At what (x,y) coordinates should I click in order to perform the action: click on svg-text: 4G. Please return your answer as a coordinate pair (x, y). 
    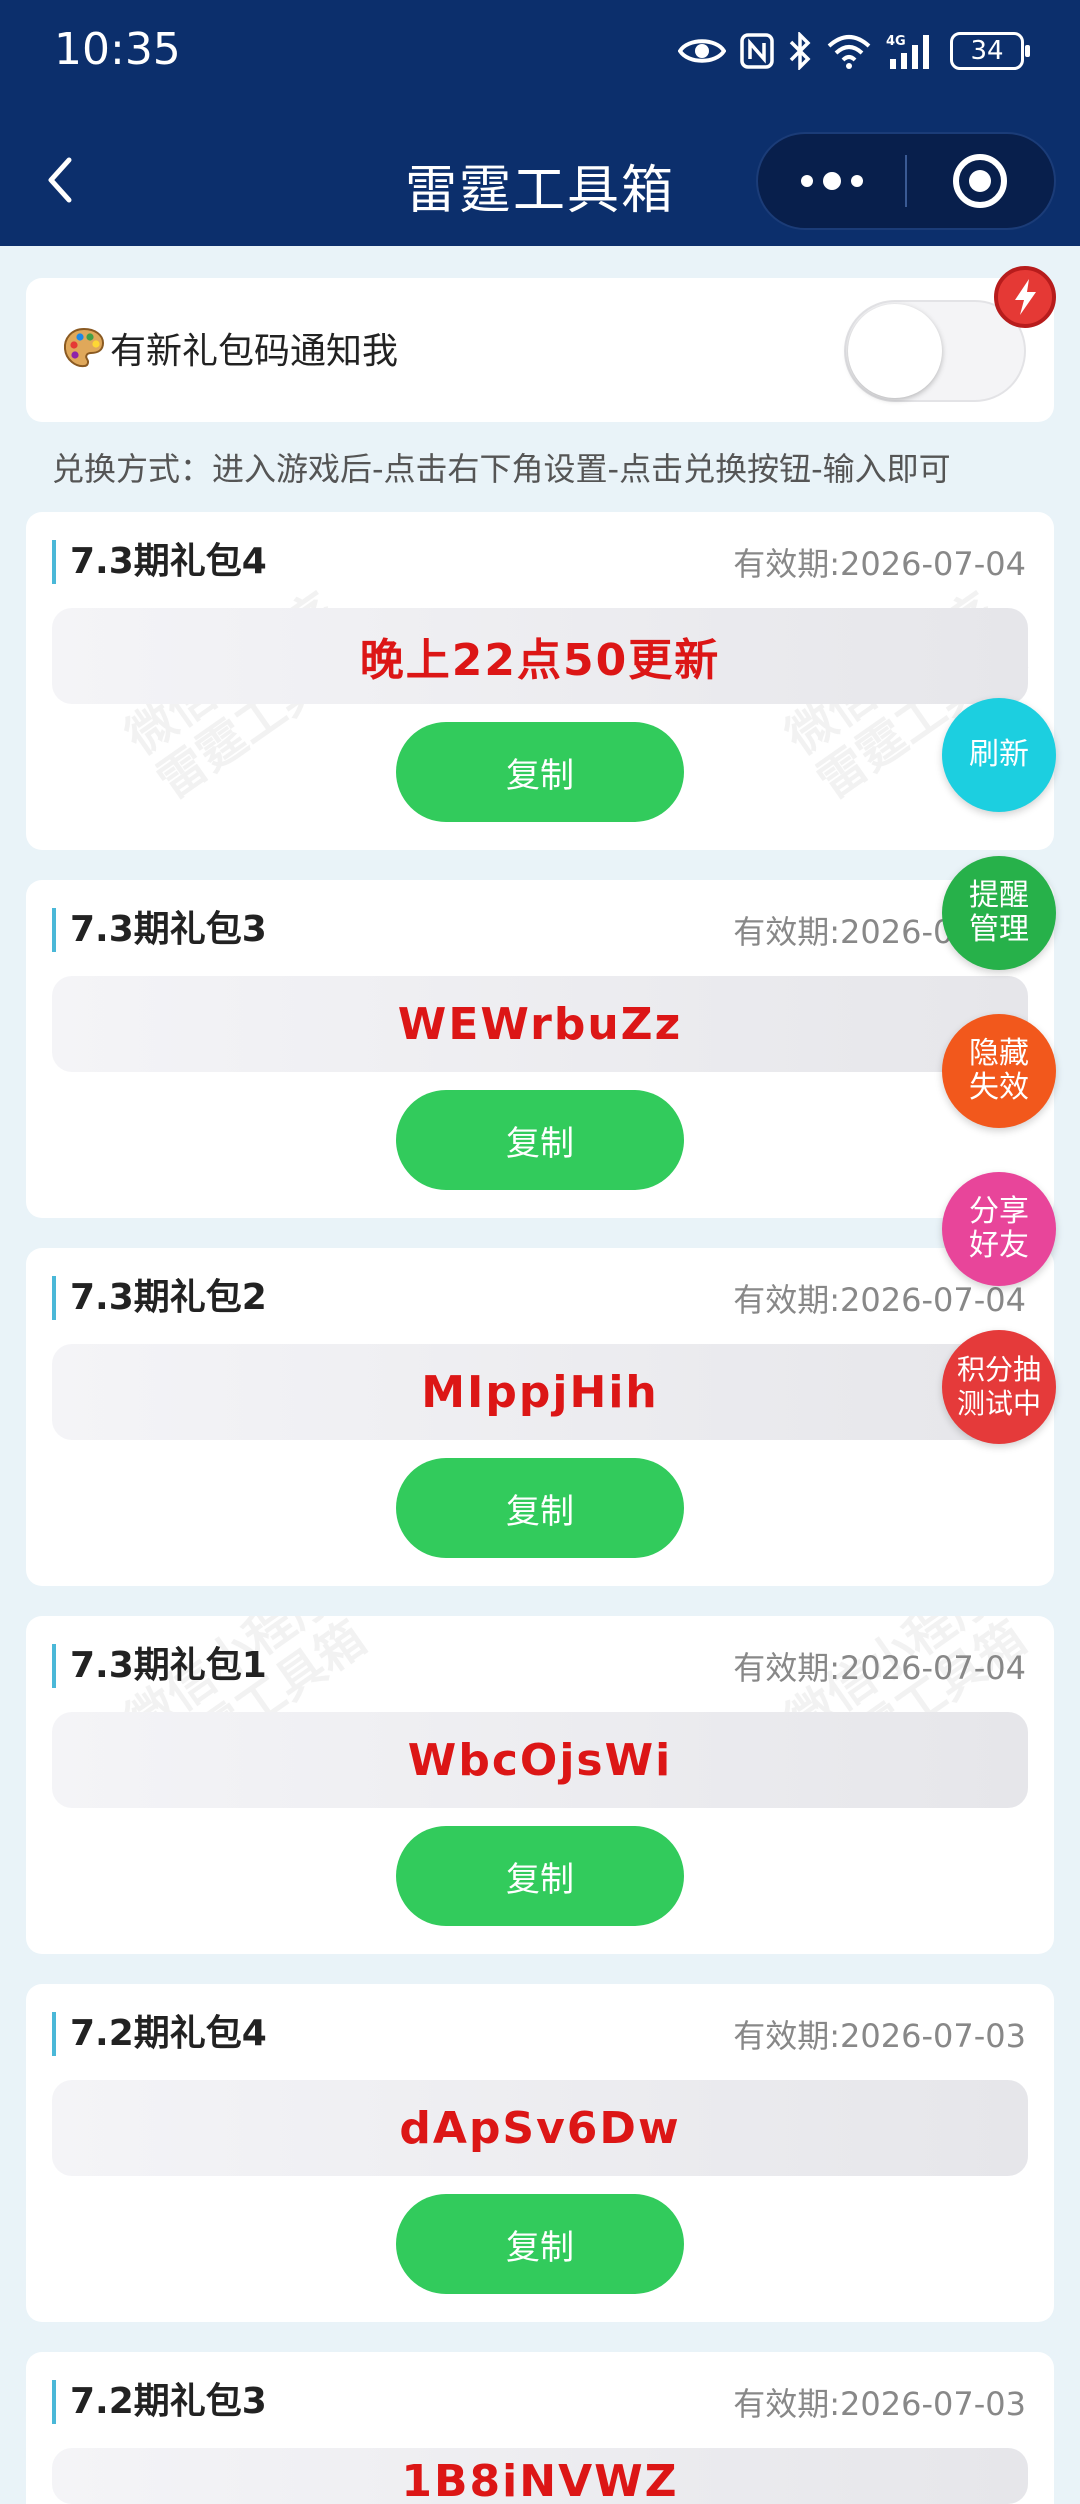
    Looking at the image, I should click on (896, 41).